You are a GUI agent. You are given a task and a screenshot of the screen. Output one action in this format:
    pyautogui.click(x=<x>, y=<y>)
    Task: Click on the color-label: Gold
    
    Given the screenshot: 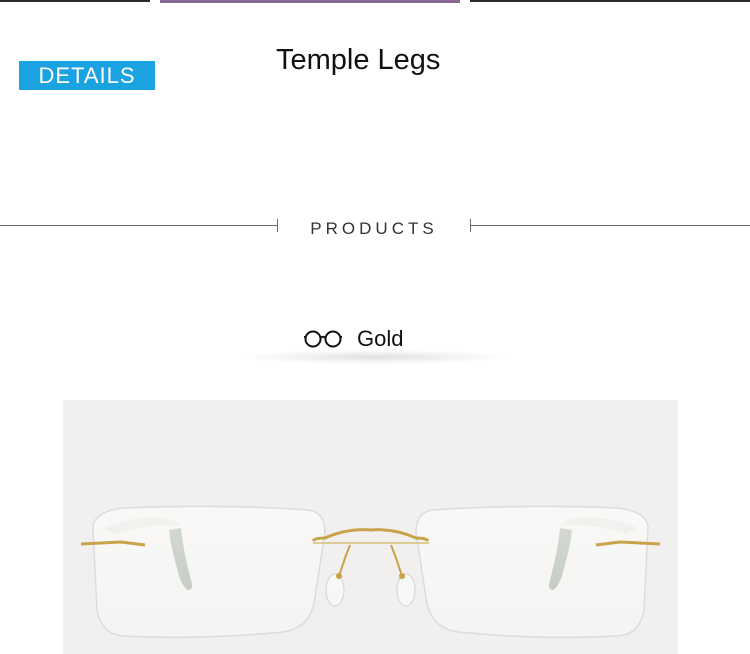 What is the action you would take?
    pyautogui.click(x=380, y=338)
    